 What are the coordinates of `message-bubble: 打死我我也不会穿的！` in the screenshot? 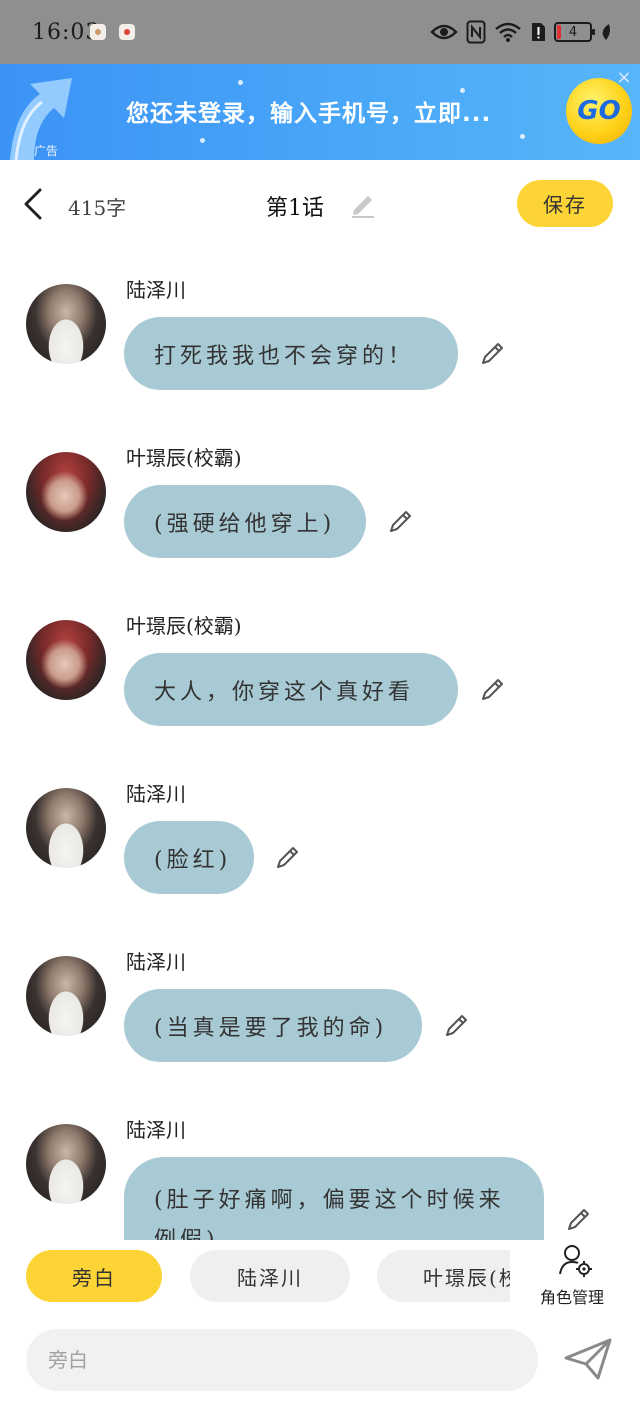 It's located at (291, 353).